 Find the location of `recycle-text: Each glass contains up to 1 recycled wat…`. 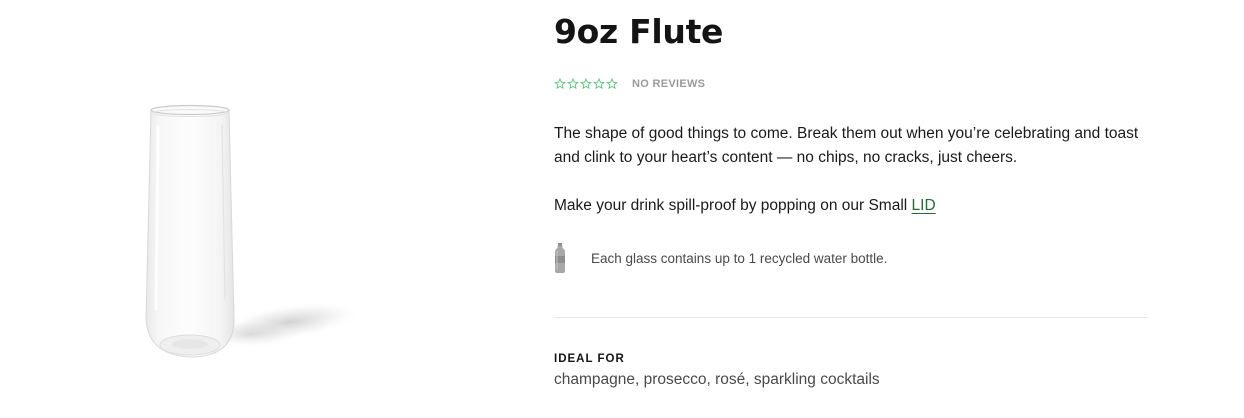

recycle-text: Each glass contains up to 1 recycled wat… is located at coordinates (739, 258).